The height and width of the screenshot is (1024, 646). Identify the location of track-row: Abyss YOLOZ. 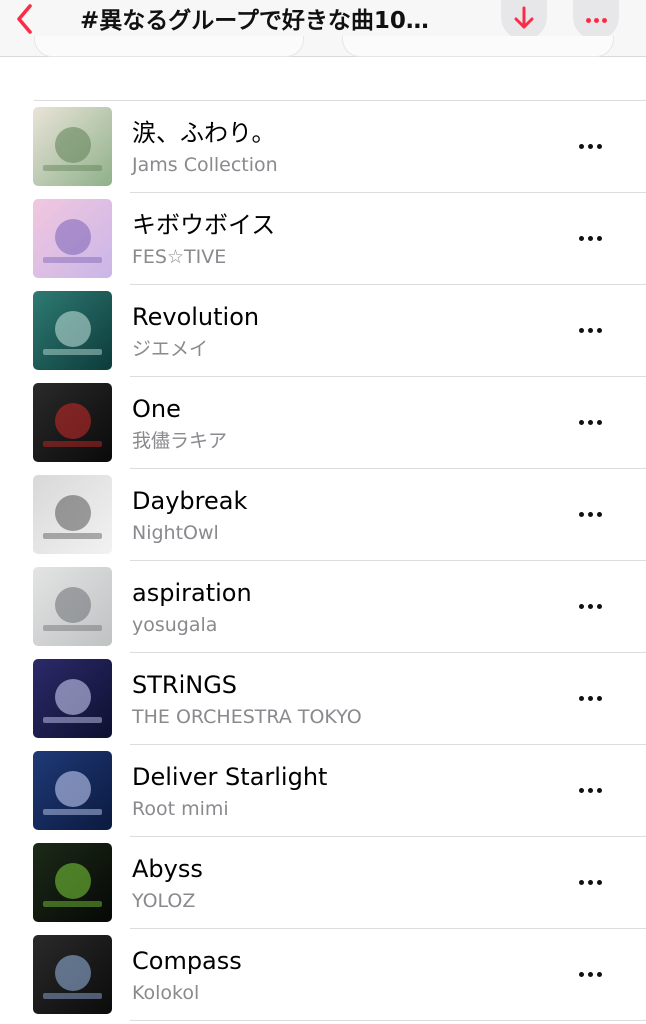
(323, 883).